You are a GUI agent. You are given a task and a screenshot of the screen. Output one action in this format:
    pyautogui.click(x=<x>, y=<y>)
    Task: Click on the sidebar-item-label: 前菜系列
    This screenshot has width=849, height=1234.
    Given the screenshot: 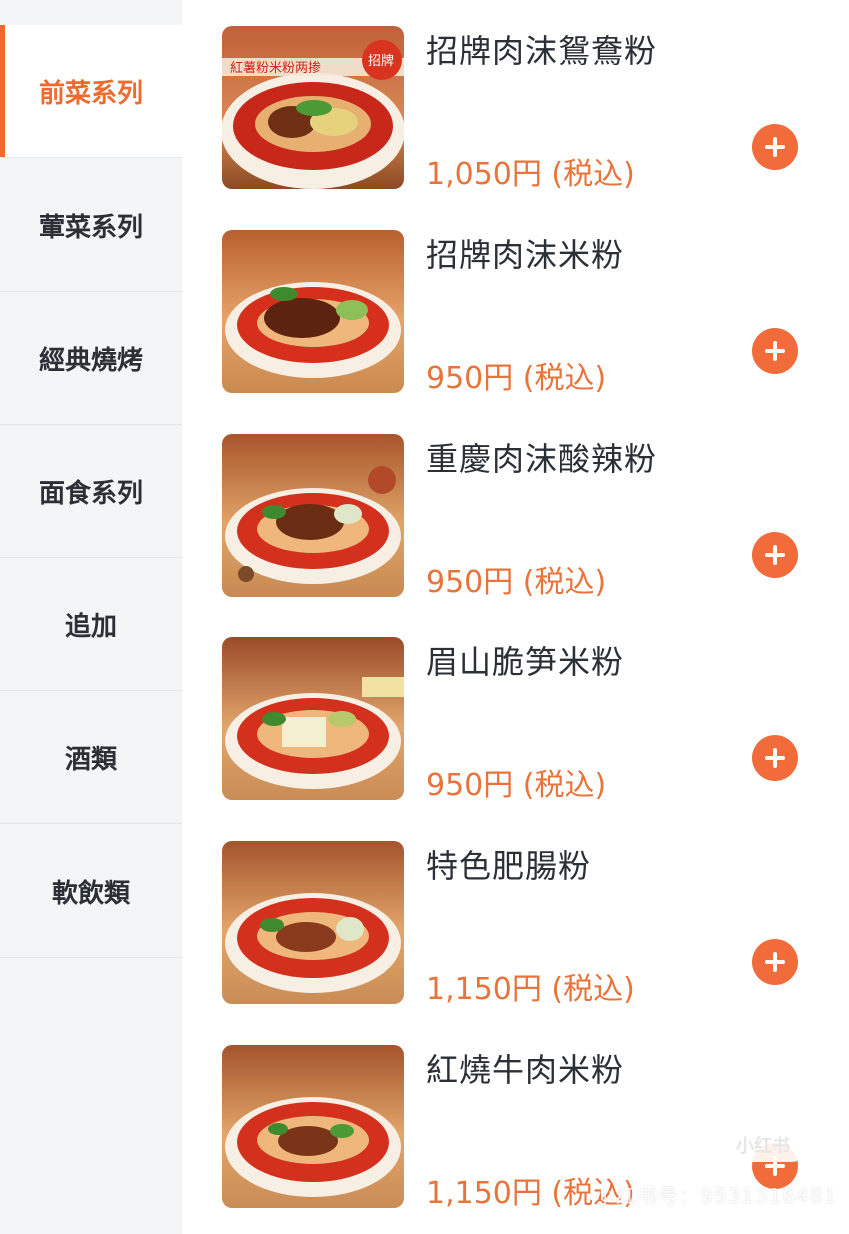 What is the action you would take?
    pyautogui.click(x=90, y=93)
    